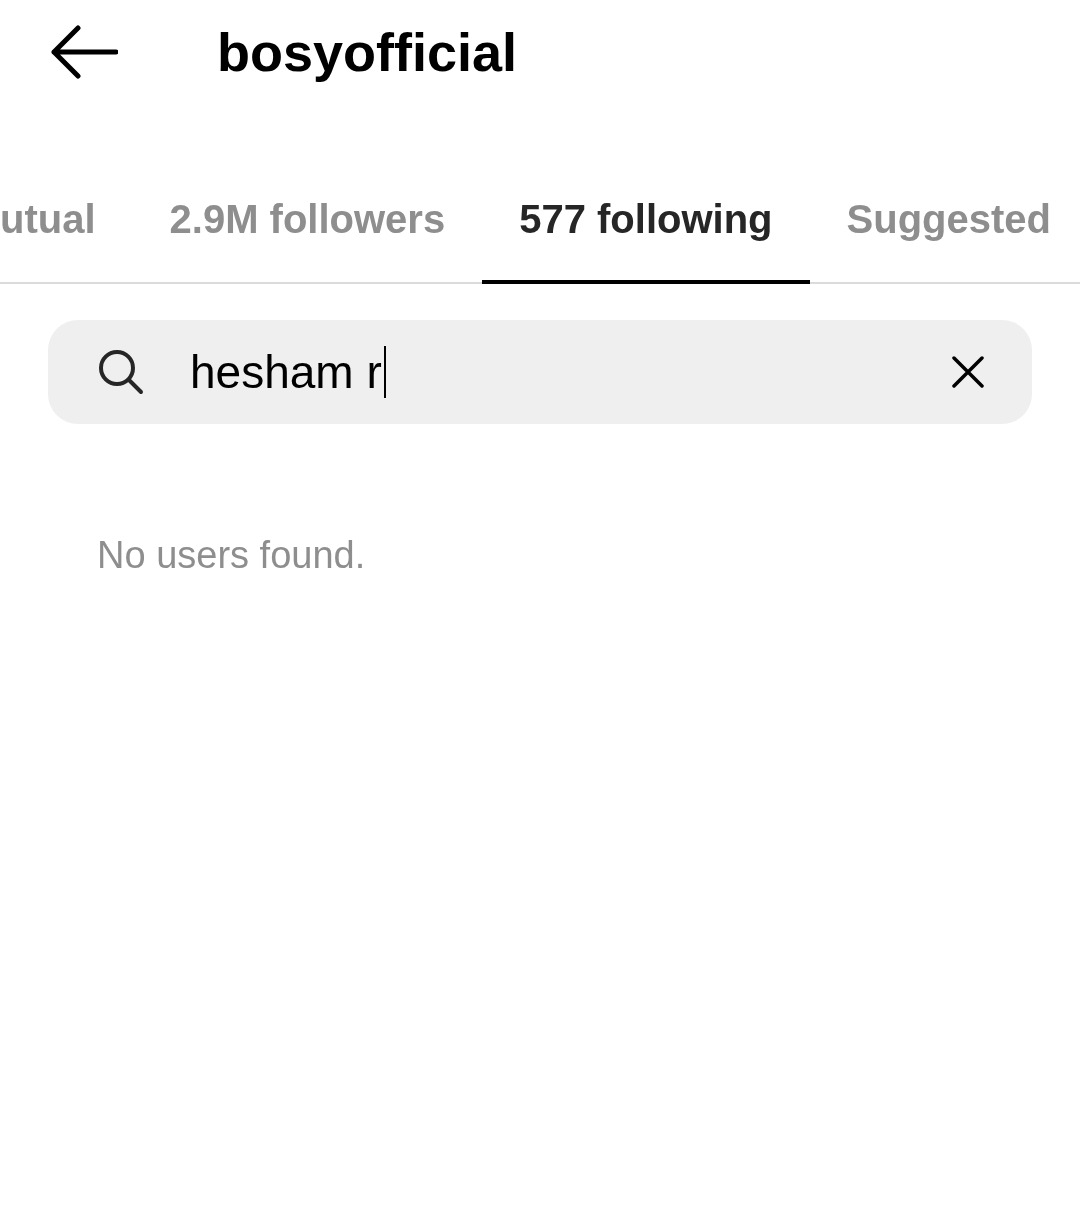 This screenshot has width=1080, height=1208. Describe the element at coordinates (84, 52) in the screenshot. I see `back-arrow-icon` at that location.